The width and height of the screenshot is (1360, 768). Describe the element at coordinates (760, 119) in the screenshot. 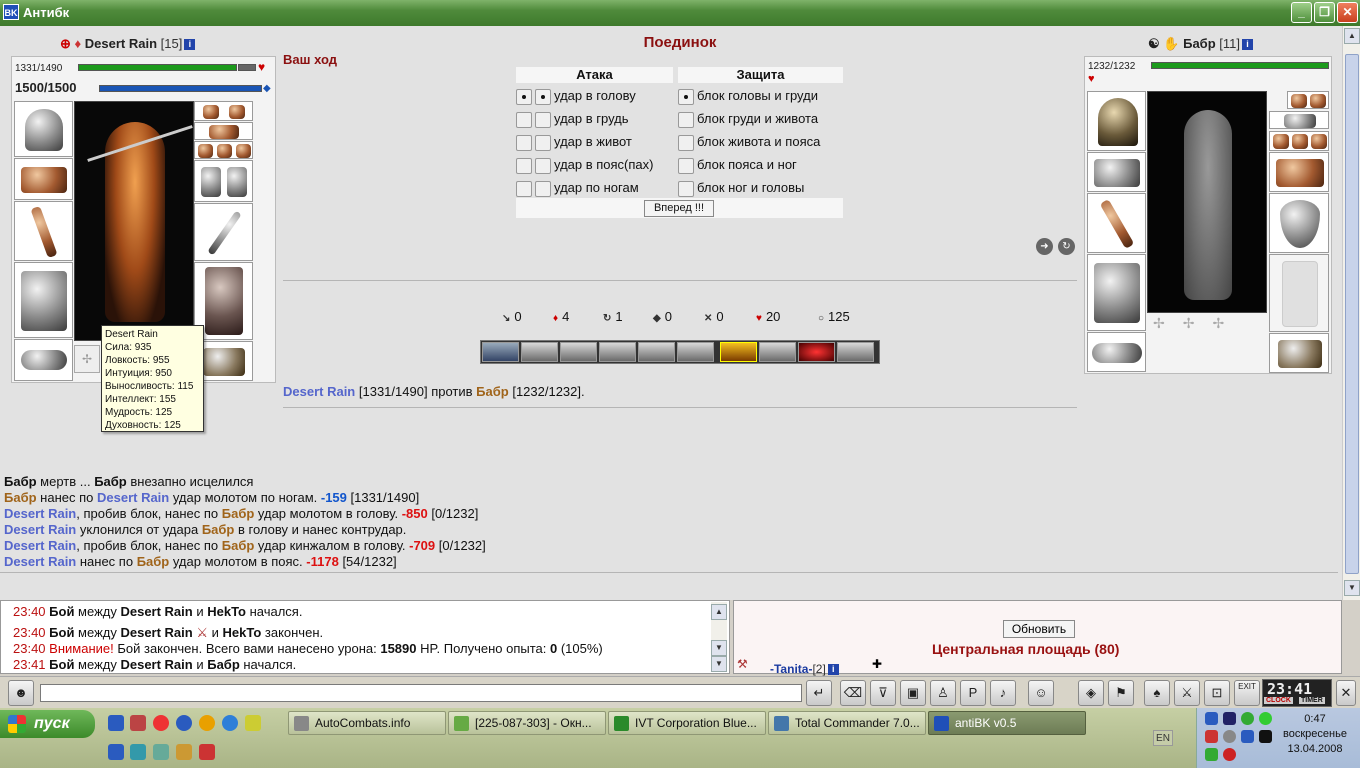

I see `block-row-chest-belly: блок груди и живота` at that location.